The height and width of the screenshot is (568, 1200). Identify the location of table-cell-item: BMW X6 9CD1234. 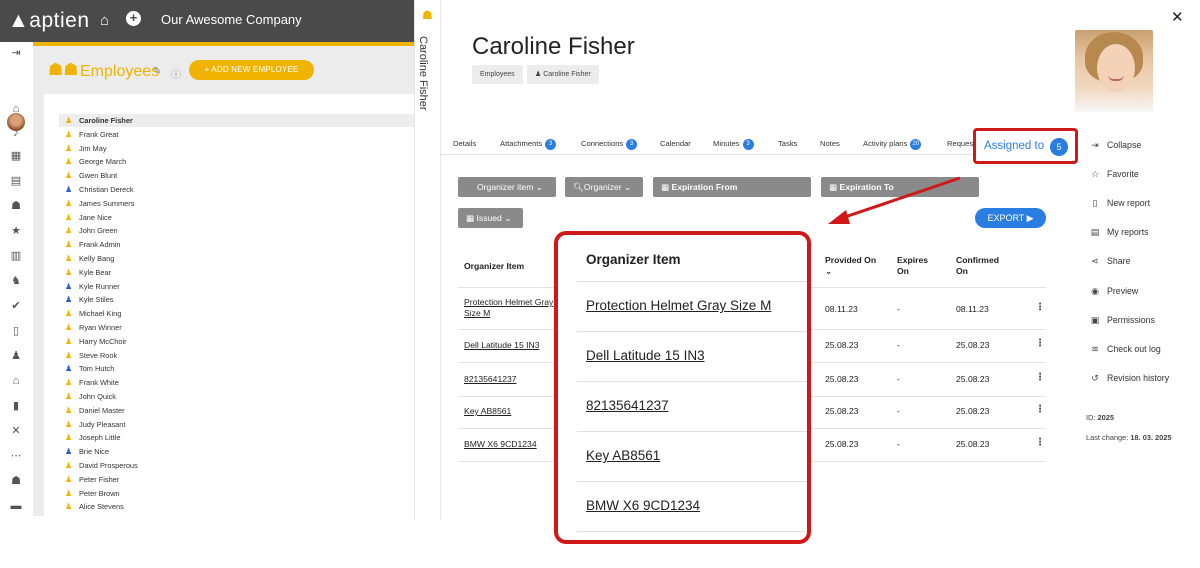
(500, 444).